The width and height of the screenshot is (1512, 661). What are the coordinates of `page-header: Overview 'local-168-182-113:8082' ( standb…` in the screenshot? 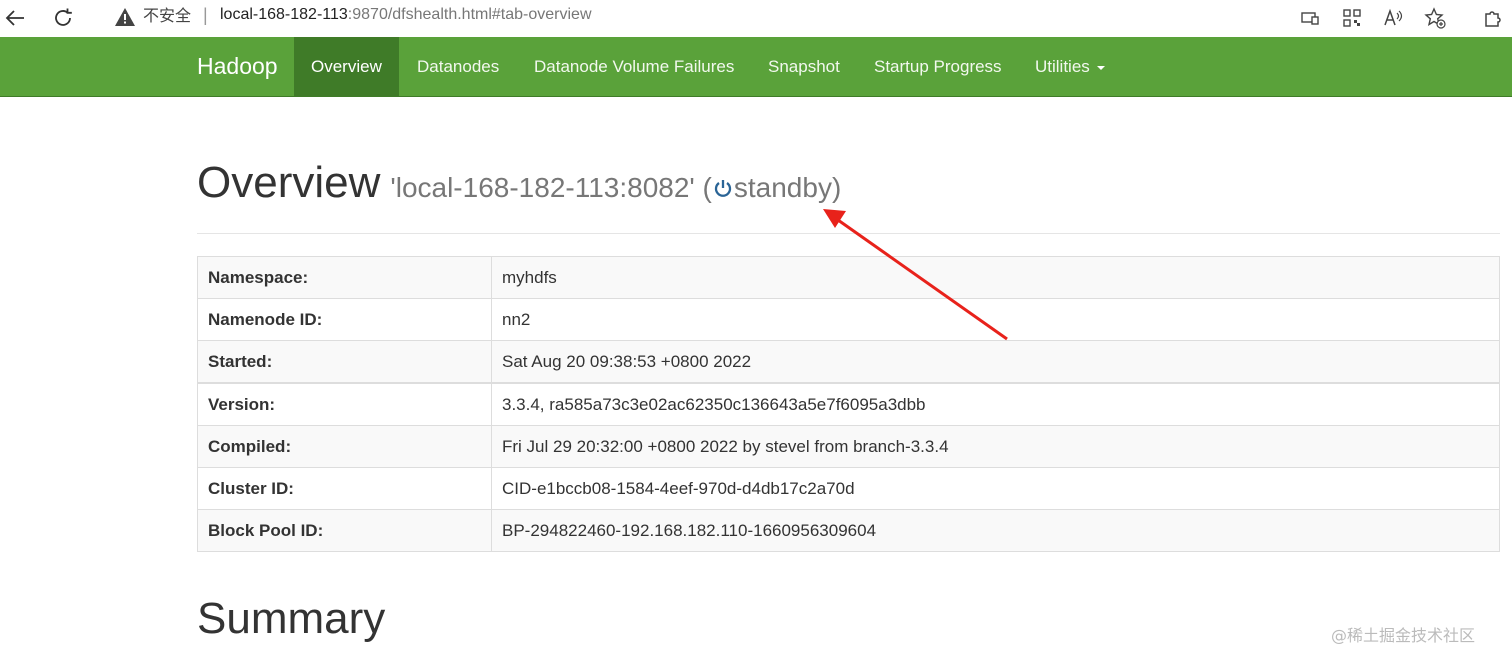 It's located at (519, 183).